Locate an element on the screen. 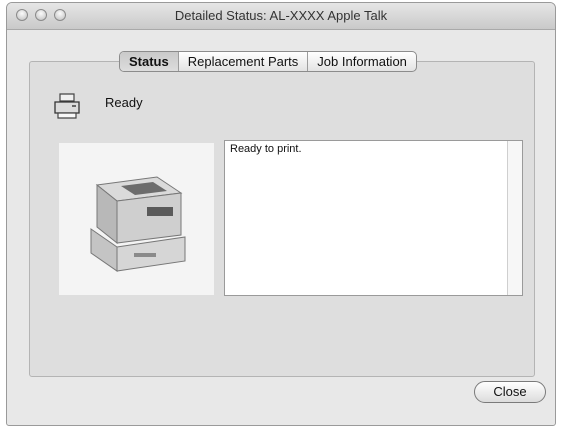 The image size is (562, 429). window-title: Detailed Status: AL-XXXX Apple Talk is located at coordinates (281, 15).